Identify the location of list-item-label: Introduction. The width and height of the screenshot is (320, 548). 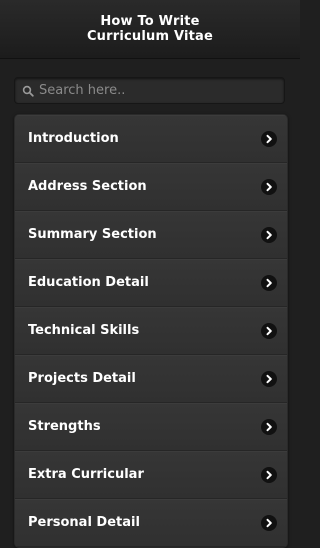
(73, 138).